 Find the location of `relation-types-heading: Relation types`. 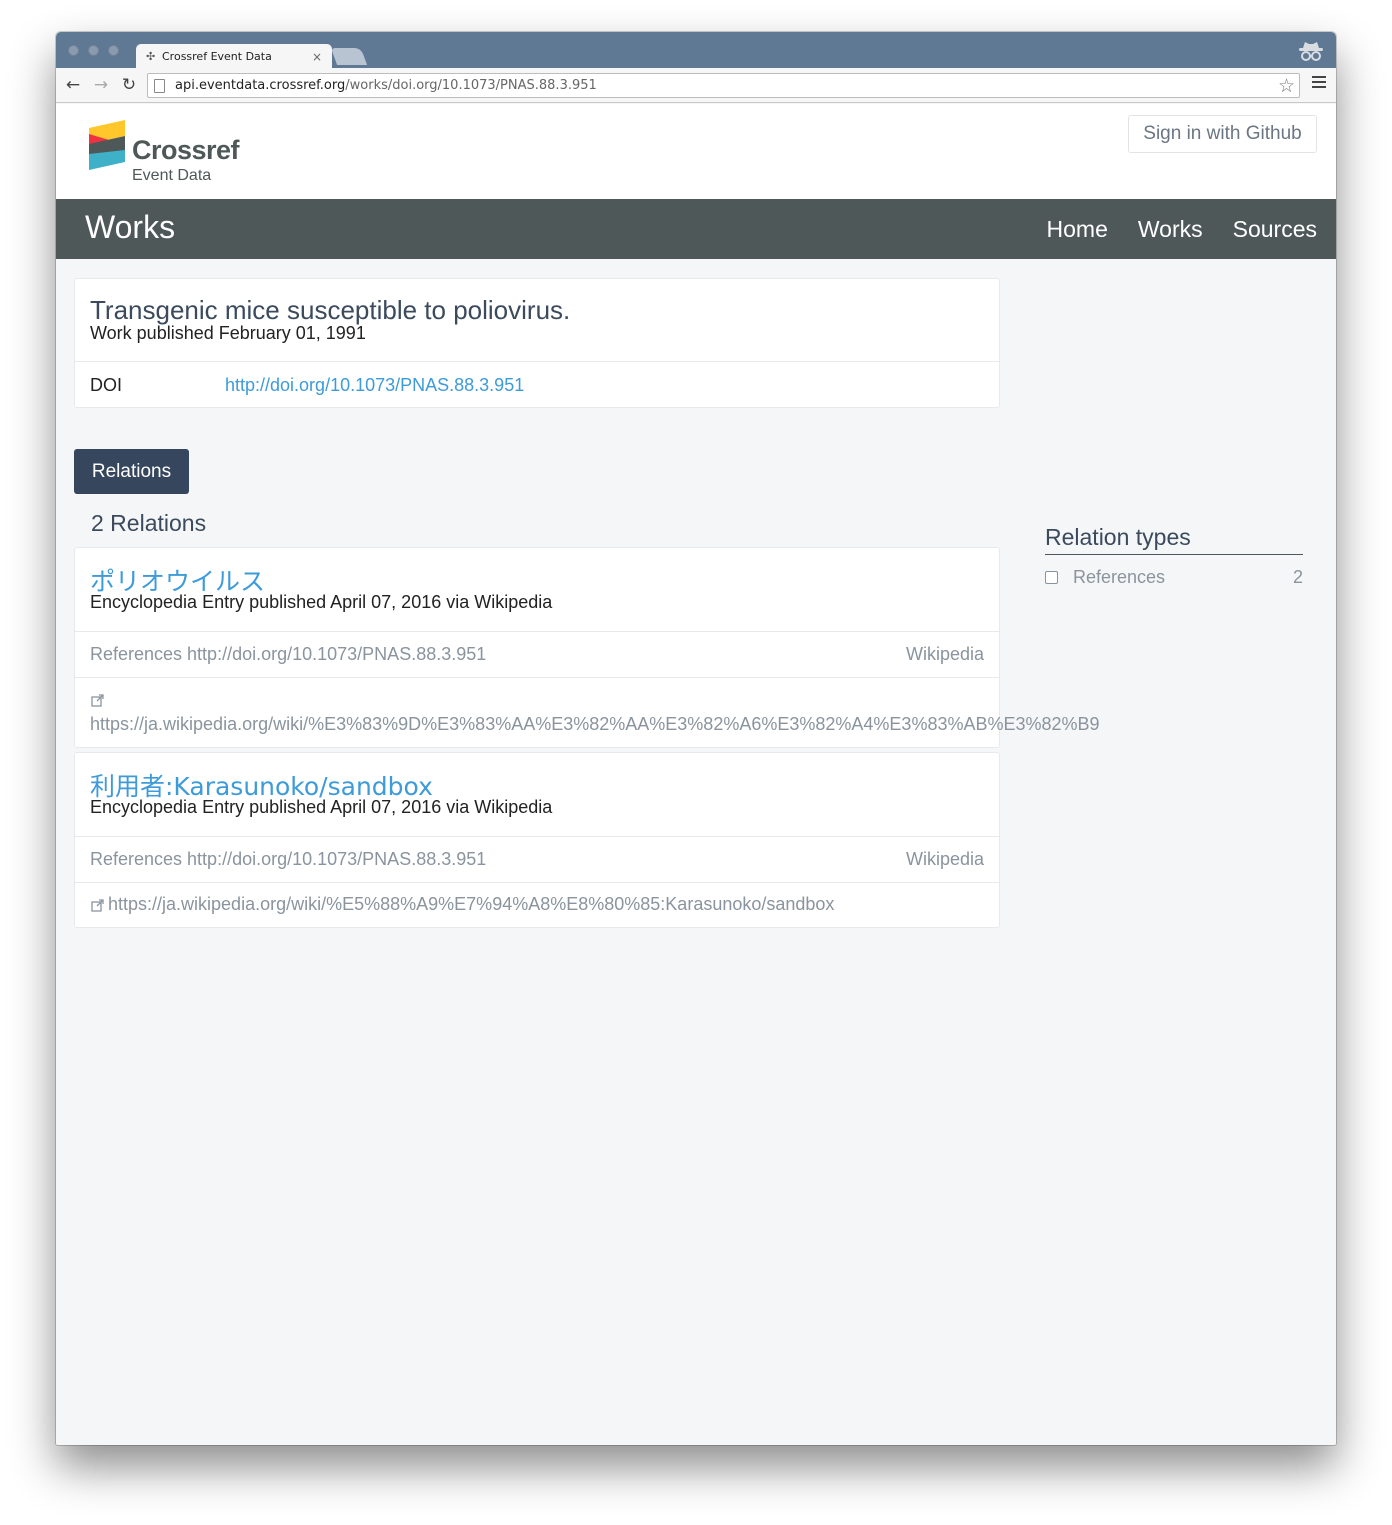

relation-types-heading: Relation types is located at coordinates (1174, 539).